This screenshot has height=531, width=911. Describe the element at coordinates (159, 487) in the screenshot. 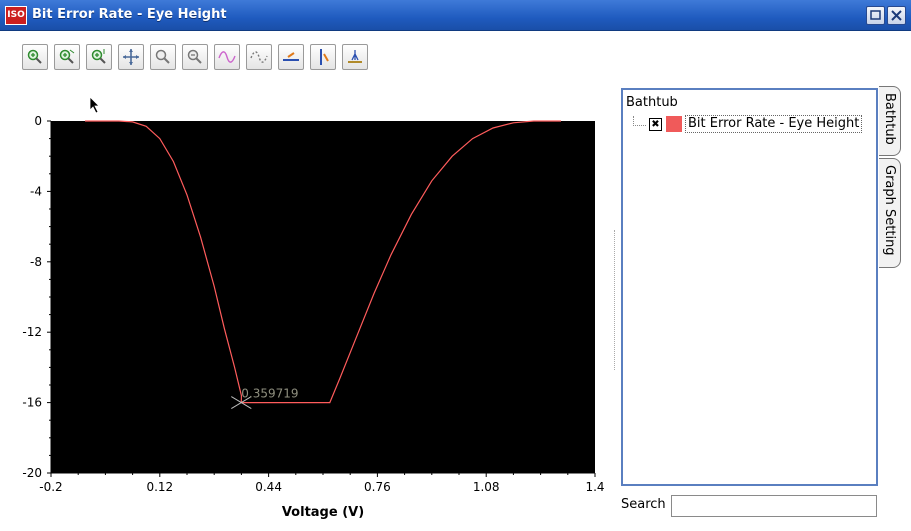

I see `x-tick-label: 0.12` at that location.